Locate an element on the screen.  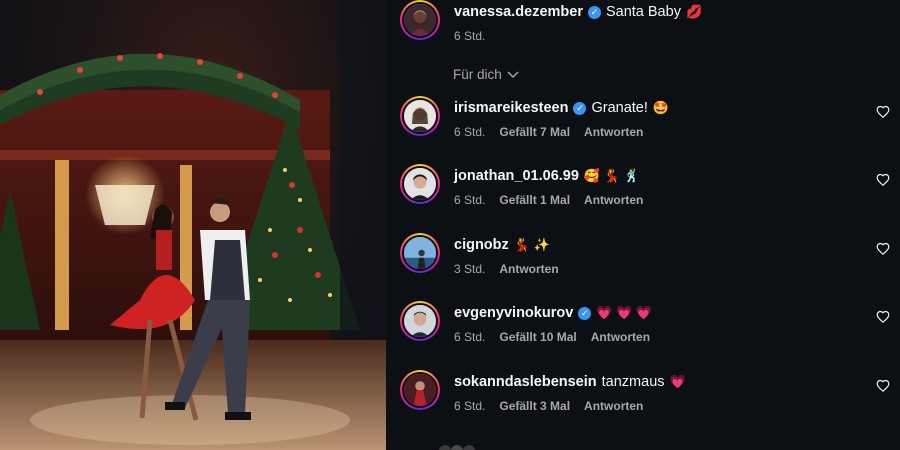
comment-header: jonathan_01.06.99 🥰 💃 🕺 is located at coordinates (547, 176).